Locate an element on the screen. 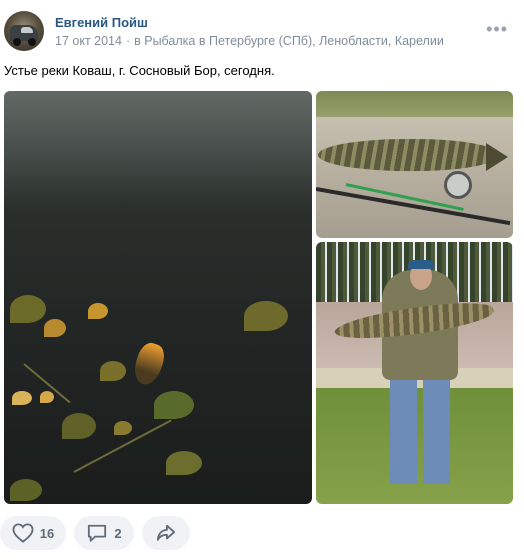 The width and height of the screenshot is (524, 560). share-button is located at coordinates (166, 533).